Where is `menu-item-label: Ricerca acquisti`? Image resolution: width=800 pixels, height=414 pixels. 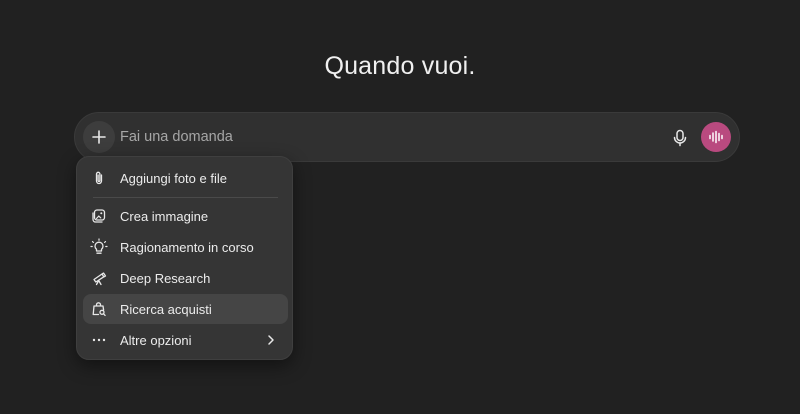
menu-item-label: Ricerca acquisti is located at coordinates (166, 309).